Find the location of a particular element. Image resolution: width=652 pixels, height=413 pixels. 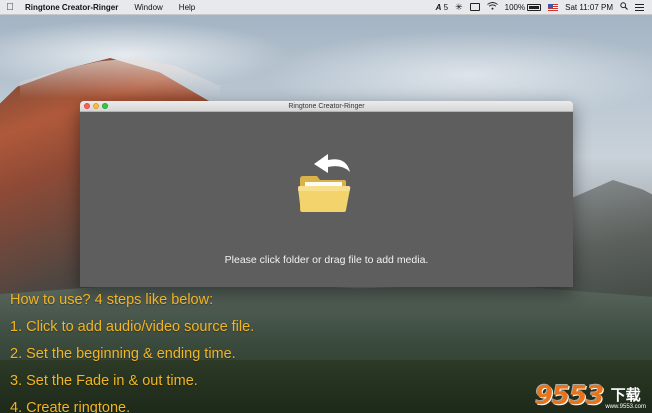

minimize-button is located at coordinates (96, 106).